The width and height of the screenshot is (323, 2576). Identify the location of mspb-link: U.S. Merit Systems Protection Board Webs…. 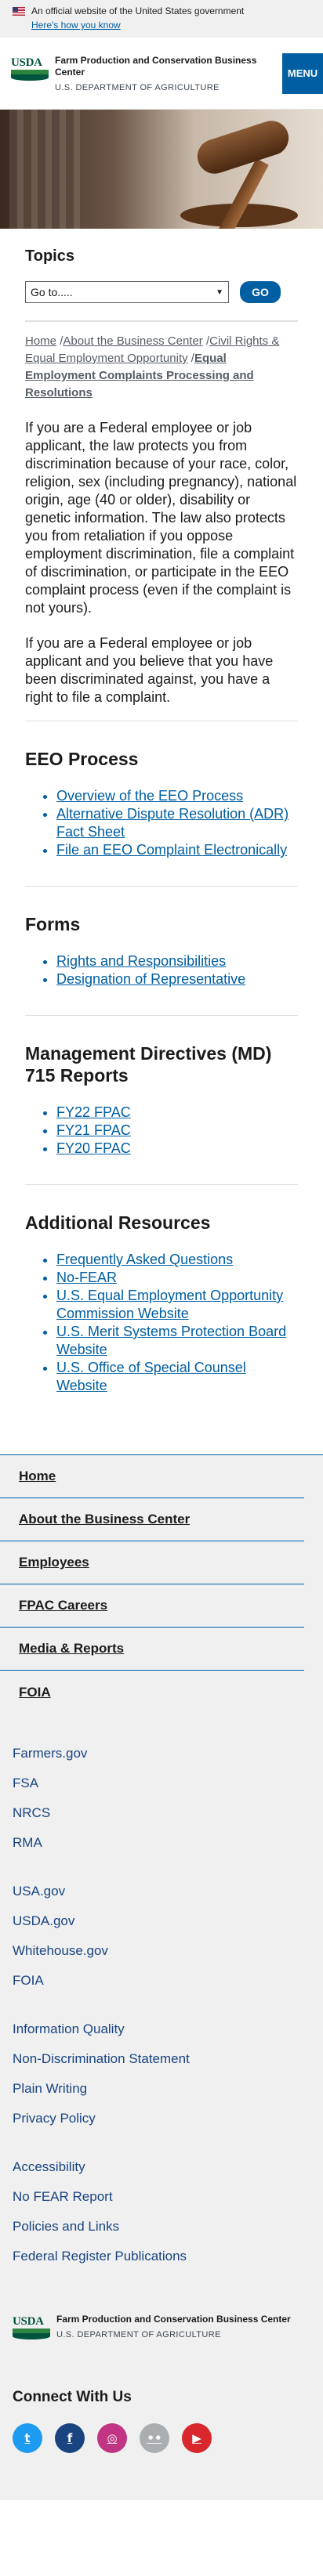
(171, 1340).